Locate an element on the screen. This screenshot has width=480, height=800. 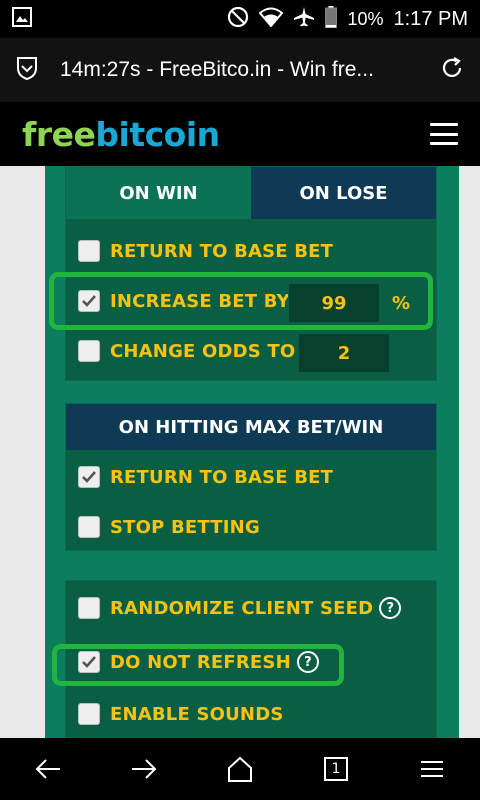
status-bar: 10% 1:17 PM is located at coordinates (240, 19).